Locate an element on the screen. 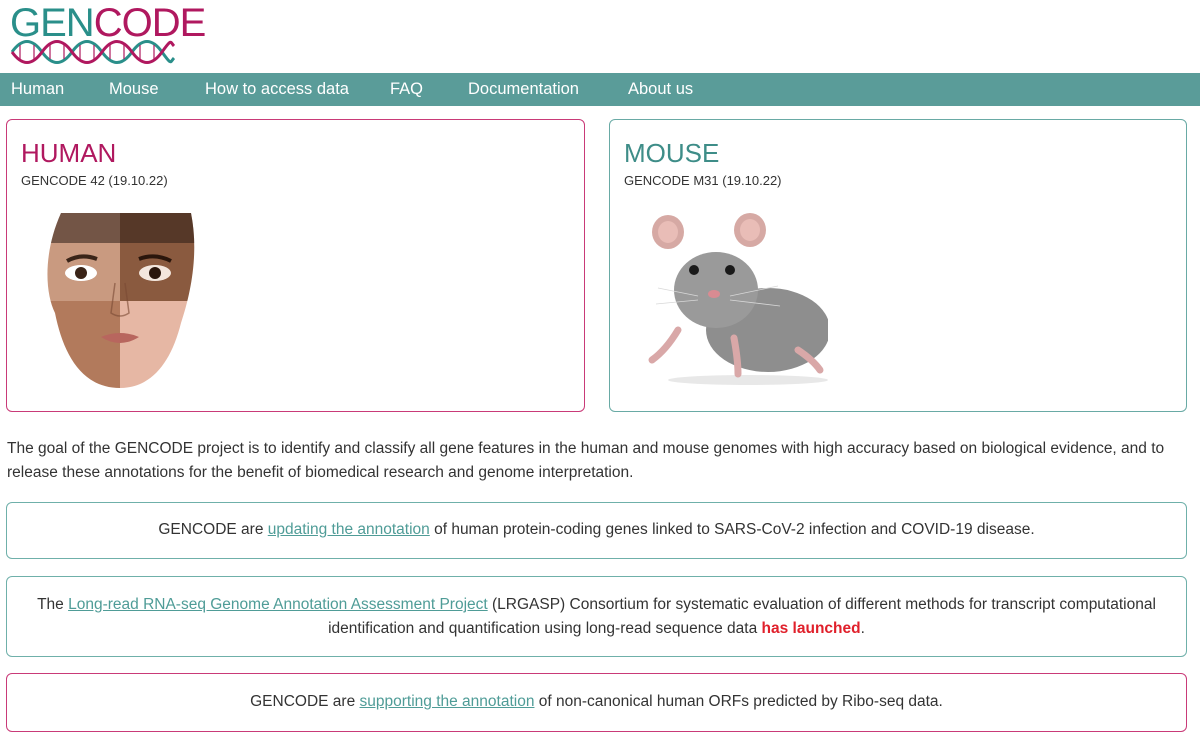 The height and width of the screenshot is (742, 1200). lrgasp-notice-prefix: The is located at coordinates (53, 604).